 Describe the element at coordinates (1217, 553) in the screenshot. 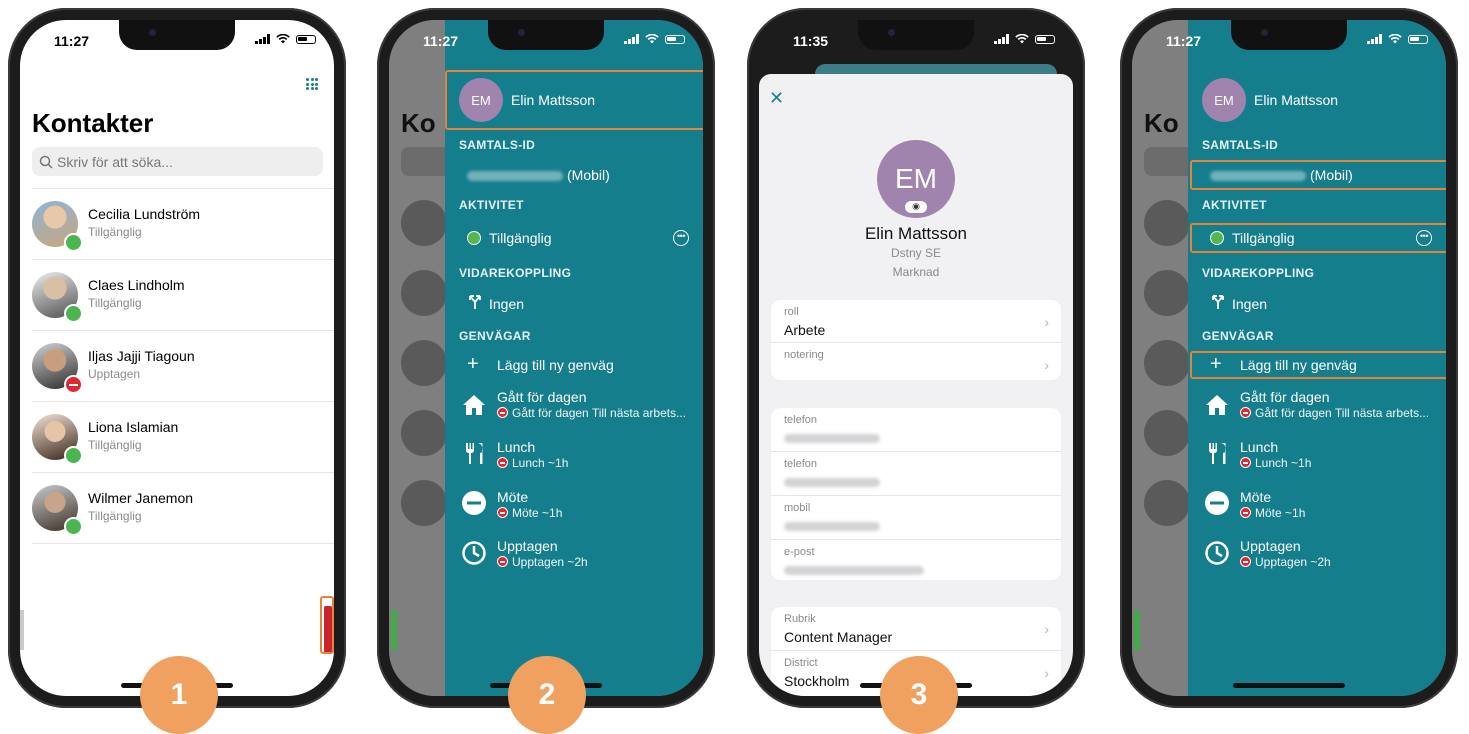

I see `clock-icon` at that location.